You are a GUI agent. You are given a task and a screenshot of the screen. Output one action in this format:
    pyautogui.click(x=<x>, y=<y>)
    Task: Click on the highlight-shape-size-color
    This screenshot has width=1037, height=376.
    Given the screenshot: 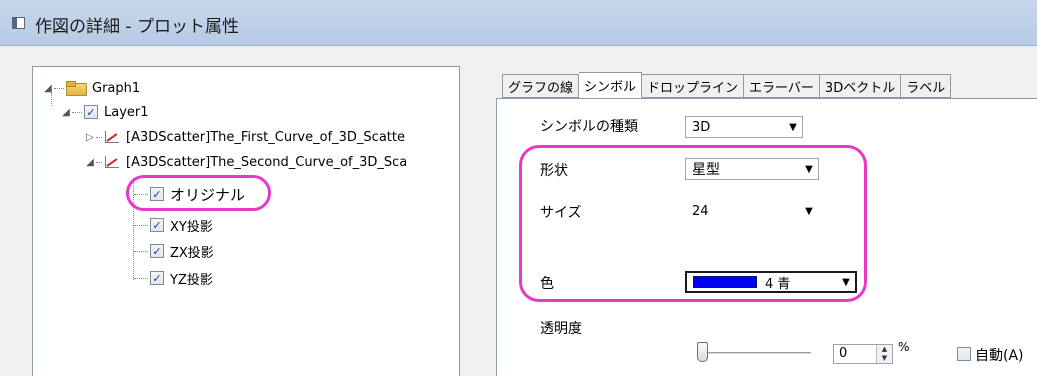 What is the action you would take?
    pyautogui.click(x=693, y=223)
    